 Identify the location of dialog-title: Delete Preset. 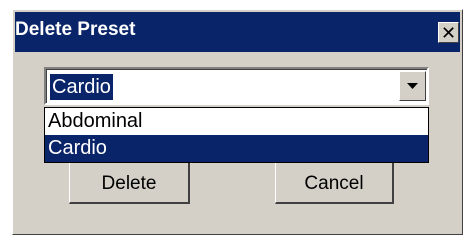
(75, 29).